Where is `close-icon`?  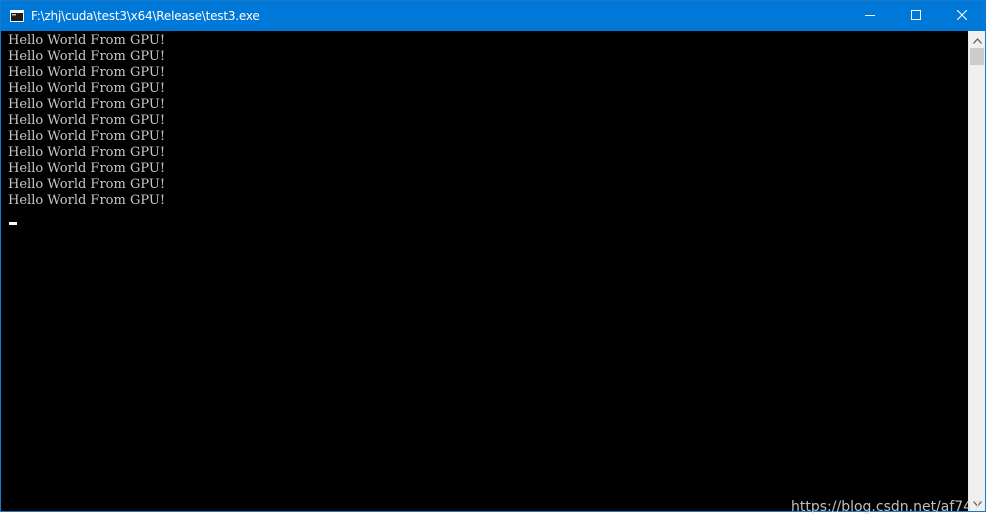
close-icon is located at coordinates (962, 16).